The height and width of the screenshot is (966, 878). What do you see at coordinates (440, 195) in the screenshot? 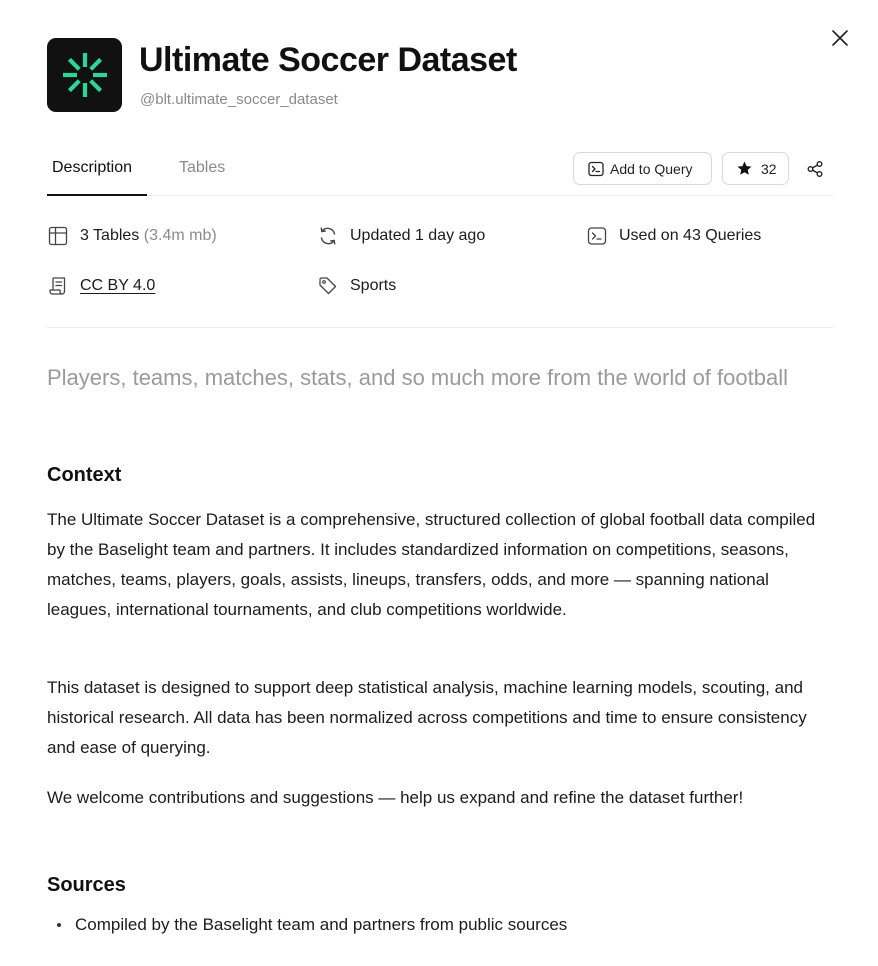
I see `tabs-divider` at bounding box center [440, 195].